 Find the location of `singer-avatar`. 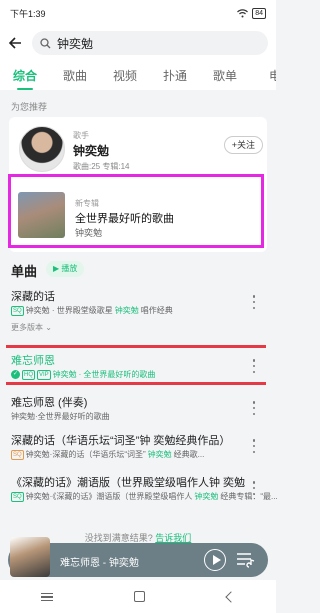

singer-avatar is located at coordinates (42, 149).